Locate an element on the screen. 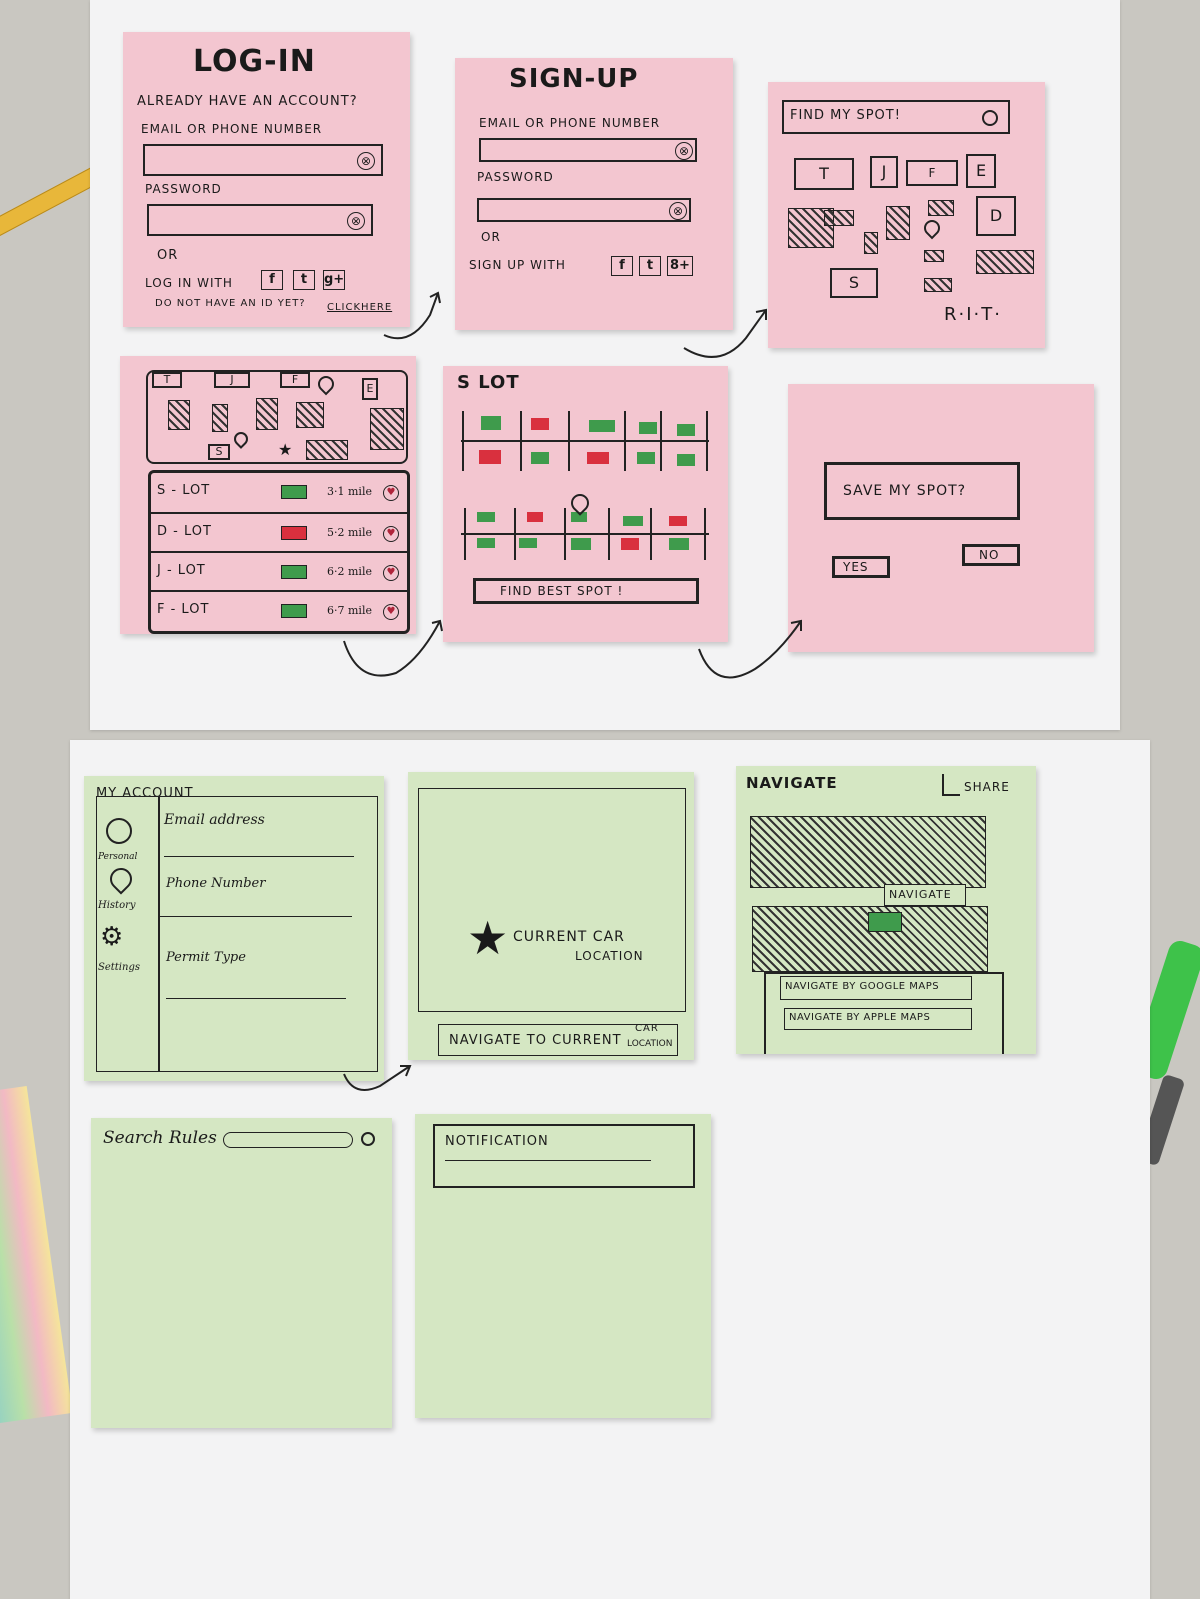 The image size is (1200, 1599). car-location-label-2: LOCATION is located at coordinates (609, 956).